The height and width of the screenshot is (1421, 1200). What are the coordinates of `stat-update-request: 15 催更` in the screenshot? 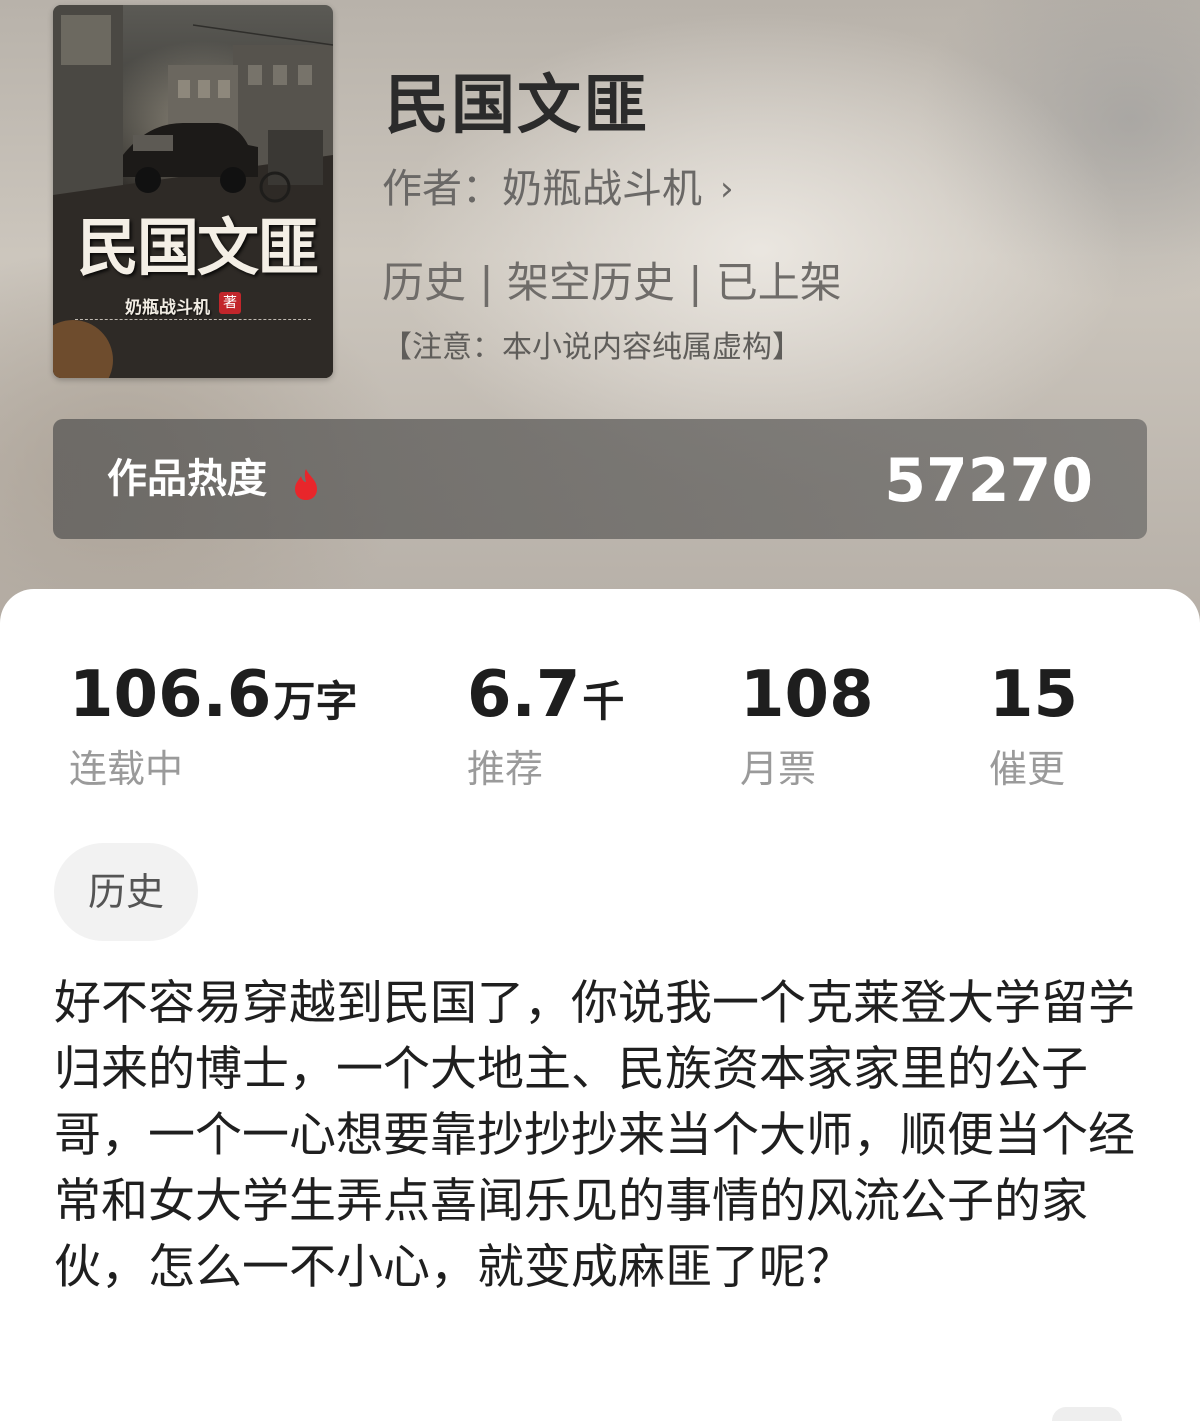 It's located at (1034, 725).